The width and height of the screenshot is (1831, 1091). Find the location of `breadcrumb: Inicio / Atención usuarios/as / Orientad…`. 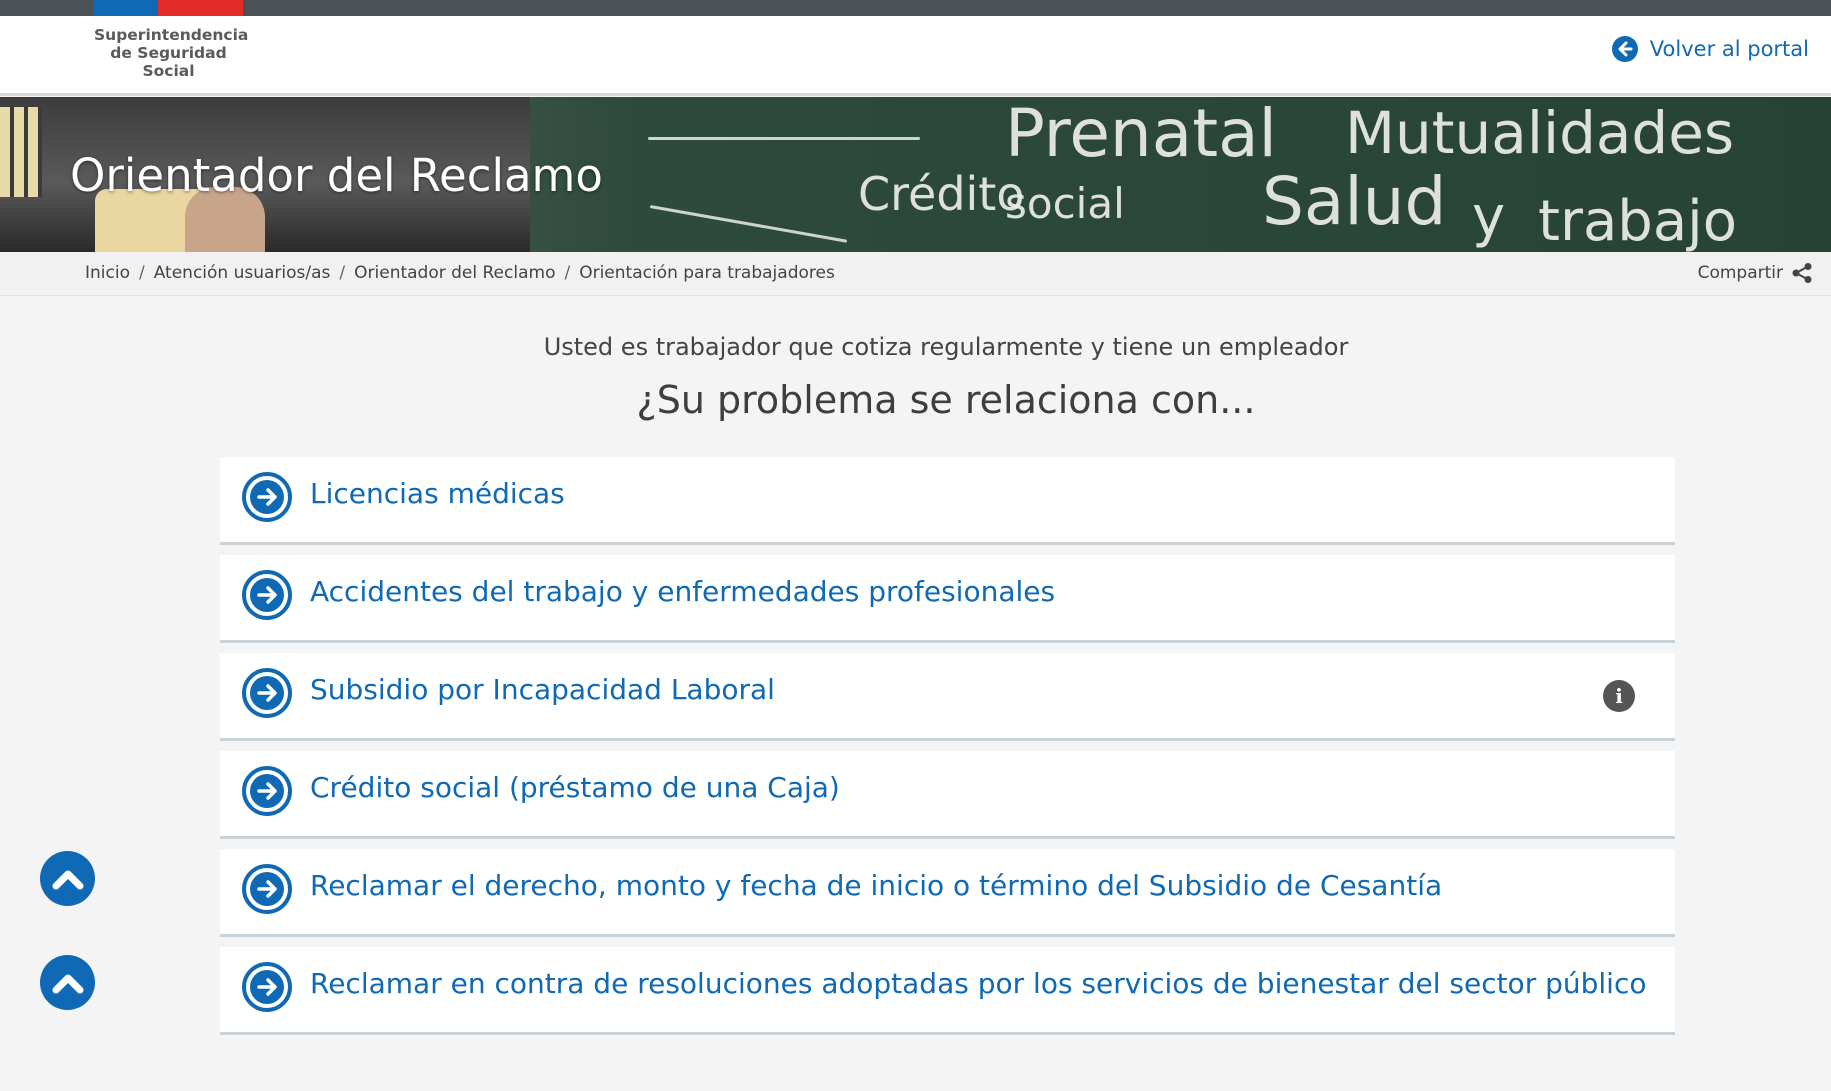

breadcrumb: Inicio / Atención usuarios/as / Orientad… is located at coordinates (460, 273).